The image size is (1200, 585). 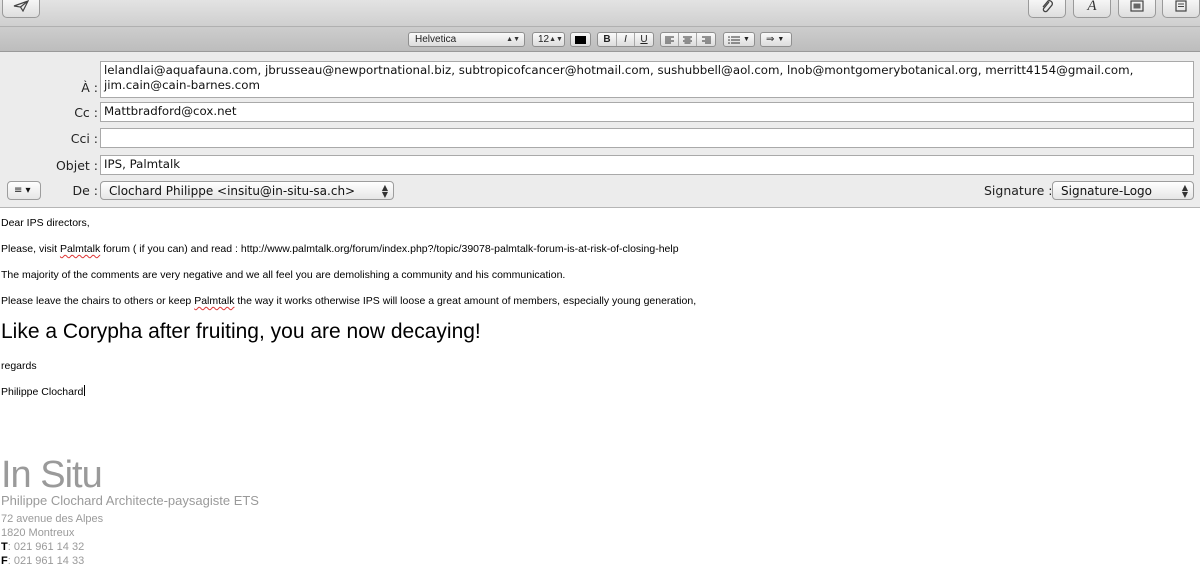 What do you see at coordinates (170, 111) in the screenshot?
I see `cc-value: Mattbradford@cox.net` at bounding box center [170, 111].